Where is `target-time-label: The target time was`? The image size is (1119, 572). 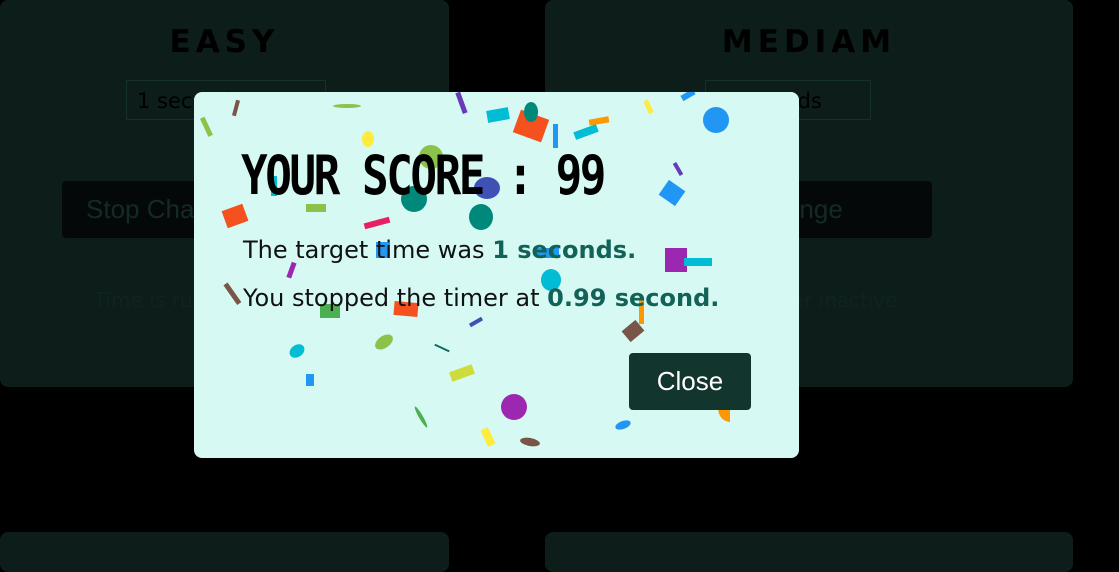 target-time-label: The target time was is located at coordinates (368, 250).